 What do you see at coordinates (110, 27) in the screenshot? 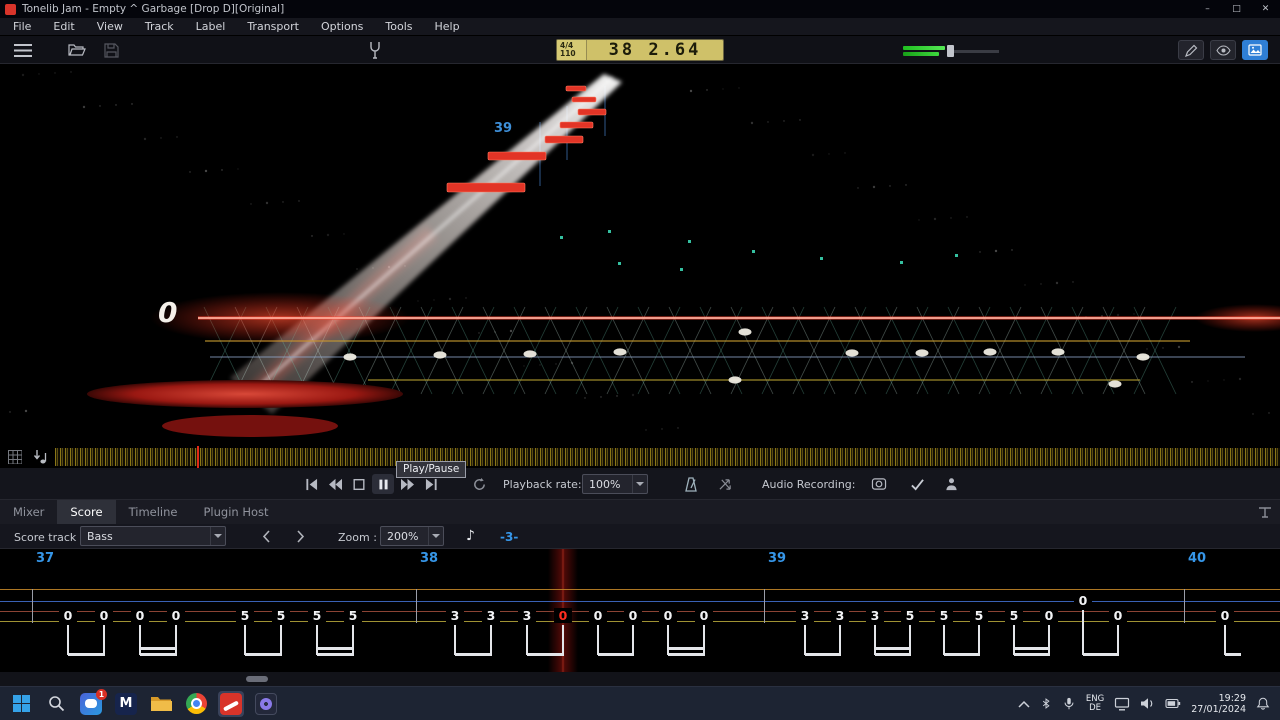
I see `menu-view: View` at bounding box center [110, 27].